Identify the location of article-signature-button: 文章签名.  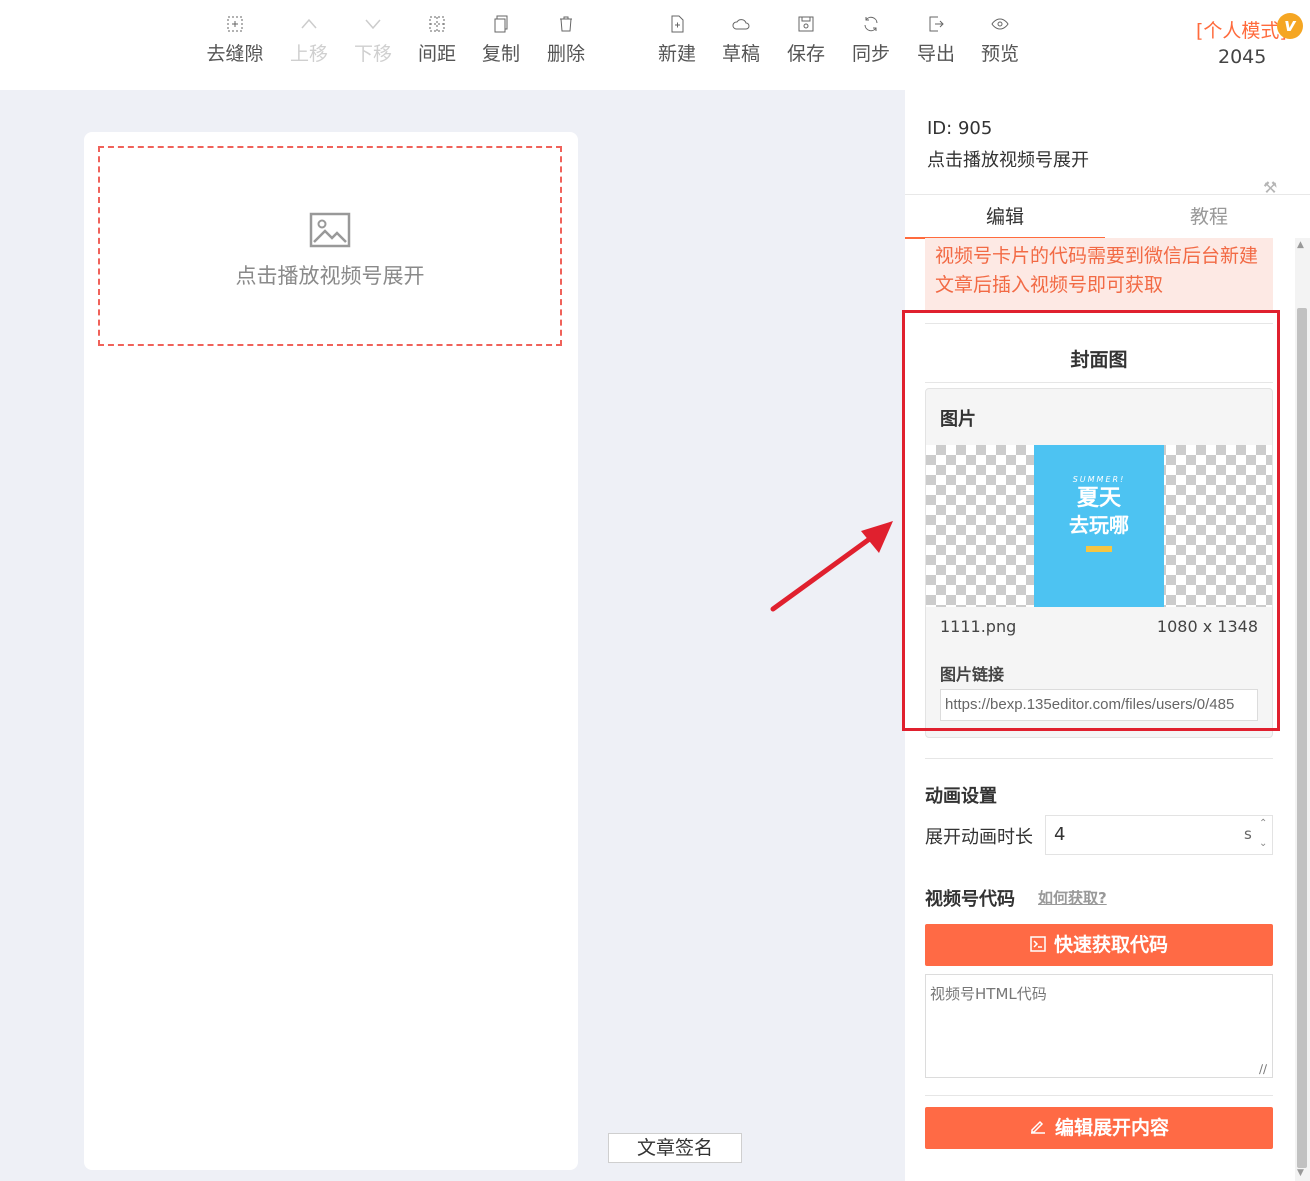
(675, 1148).